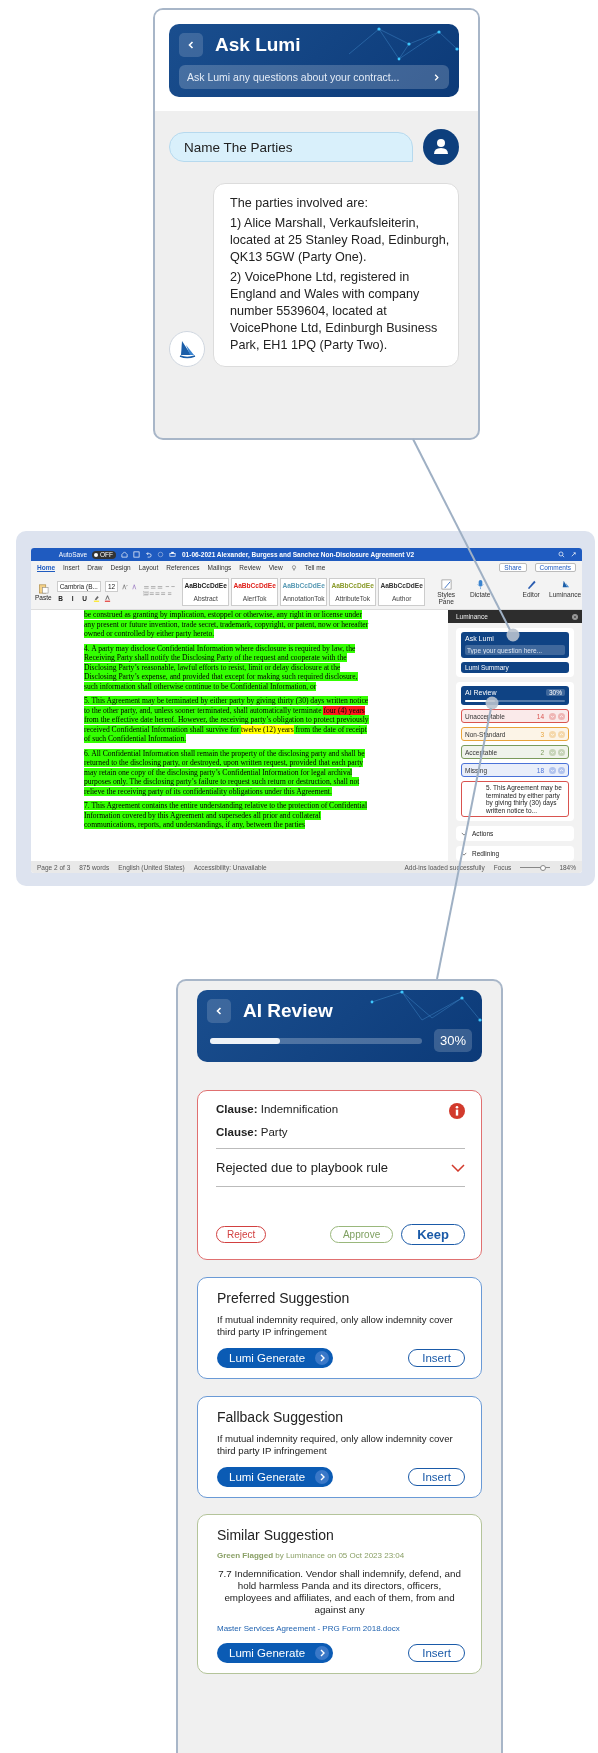 The height and width of the screenshot is (1753, 598). Describe the element at coordinates (457, 1111) in the screenshot. I see `info-icon` at that location.